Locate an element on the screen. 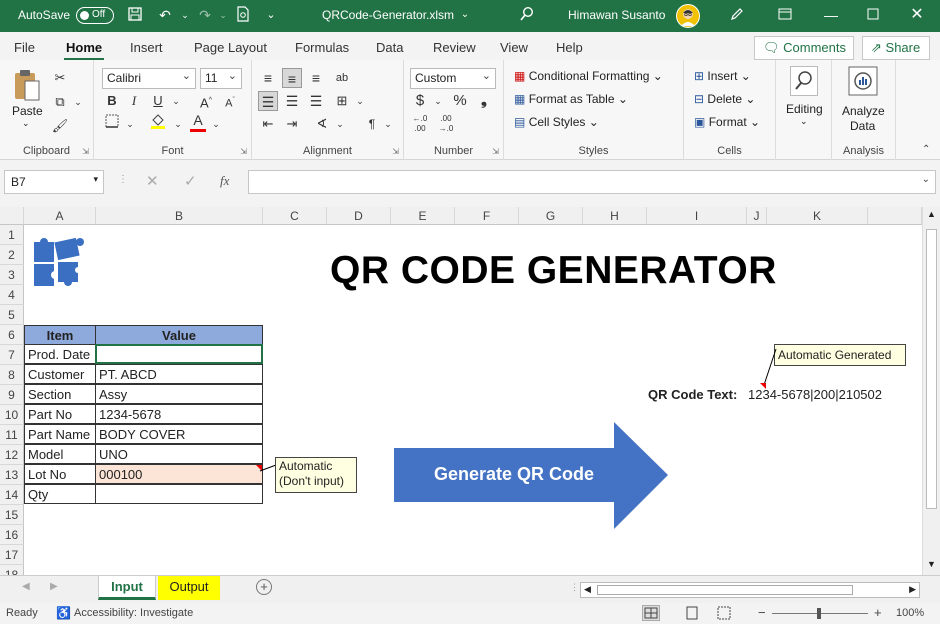  tab-page-layout: Page Layout is located at coordinates (230, 47).